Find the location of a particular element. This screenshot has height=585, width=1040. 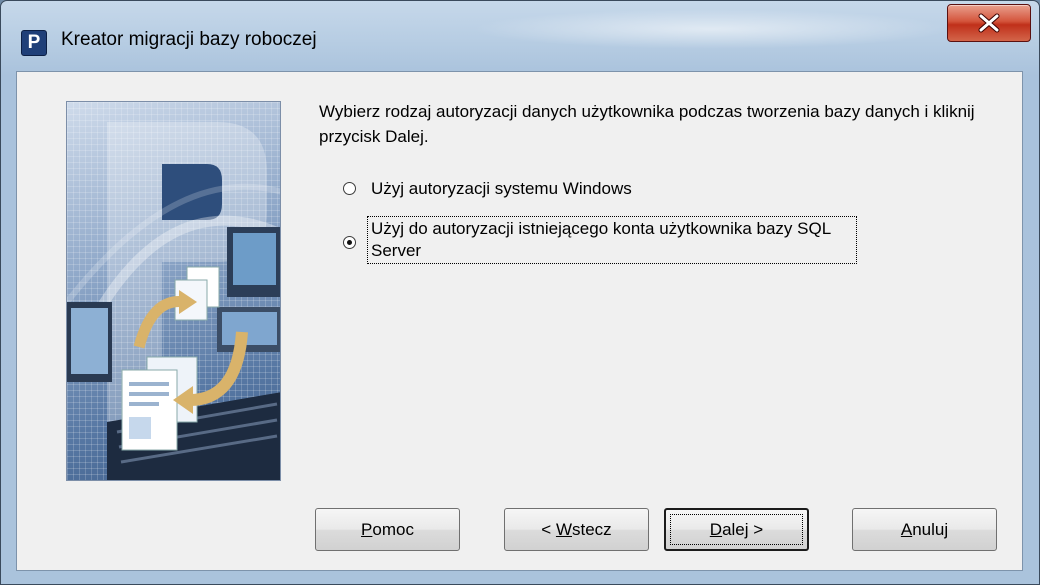

close-x-icon is located at coordinates (989, 23).